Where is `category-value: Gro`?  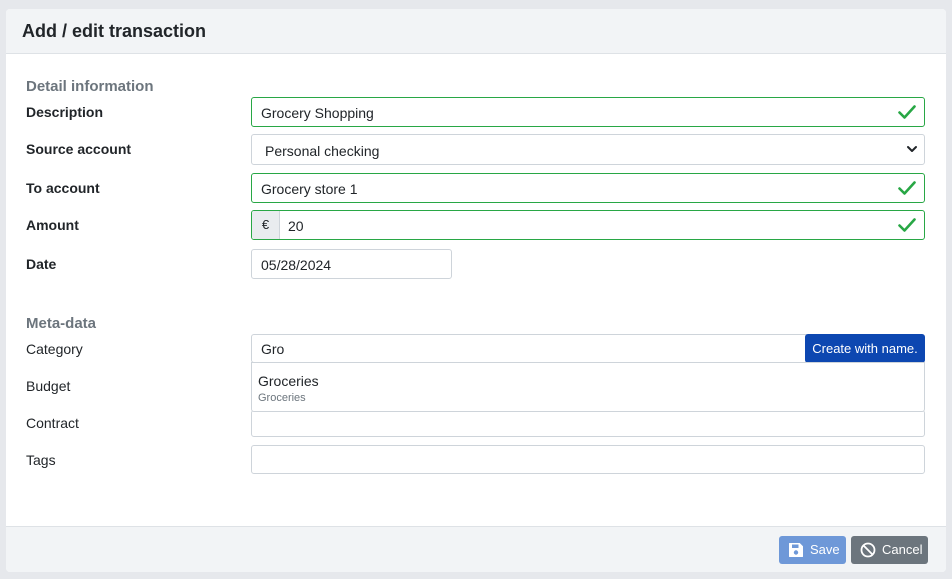
category-value: Gro is located at coordinates (273, 349).